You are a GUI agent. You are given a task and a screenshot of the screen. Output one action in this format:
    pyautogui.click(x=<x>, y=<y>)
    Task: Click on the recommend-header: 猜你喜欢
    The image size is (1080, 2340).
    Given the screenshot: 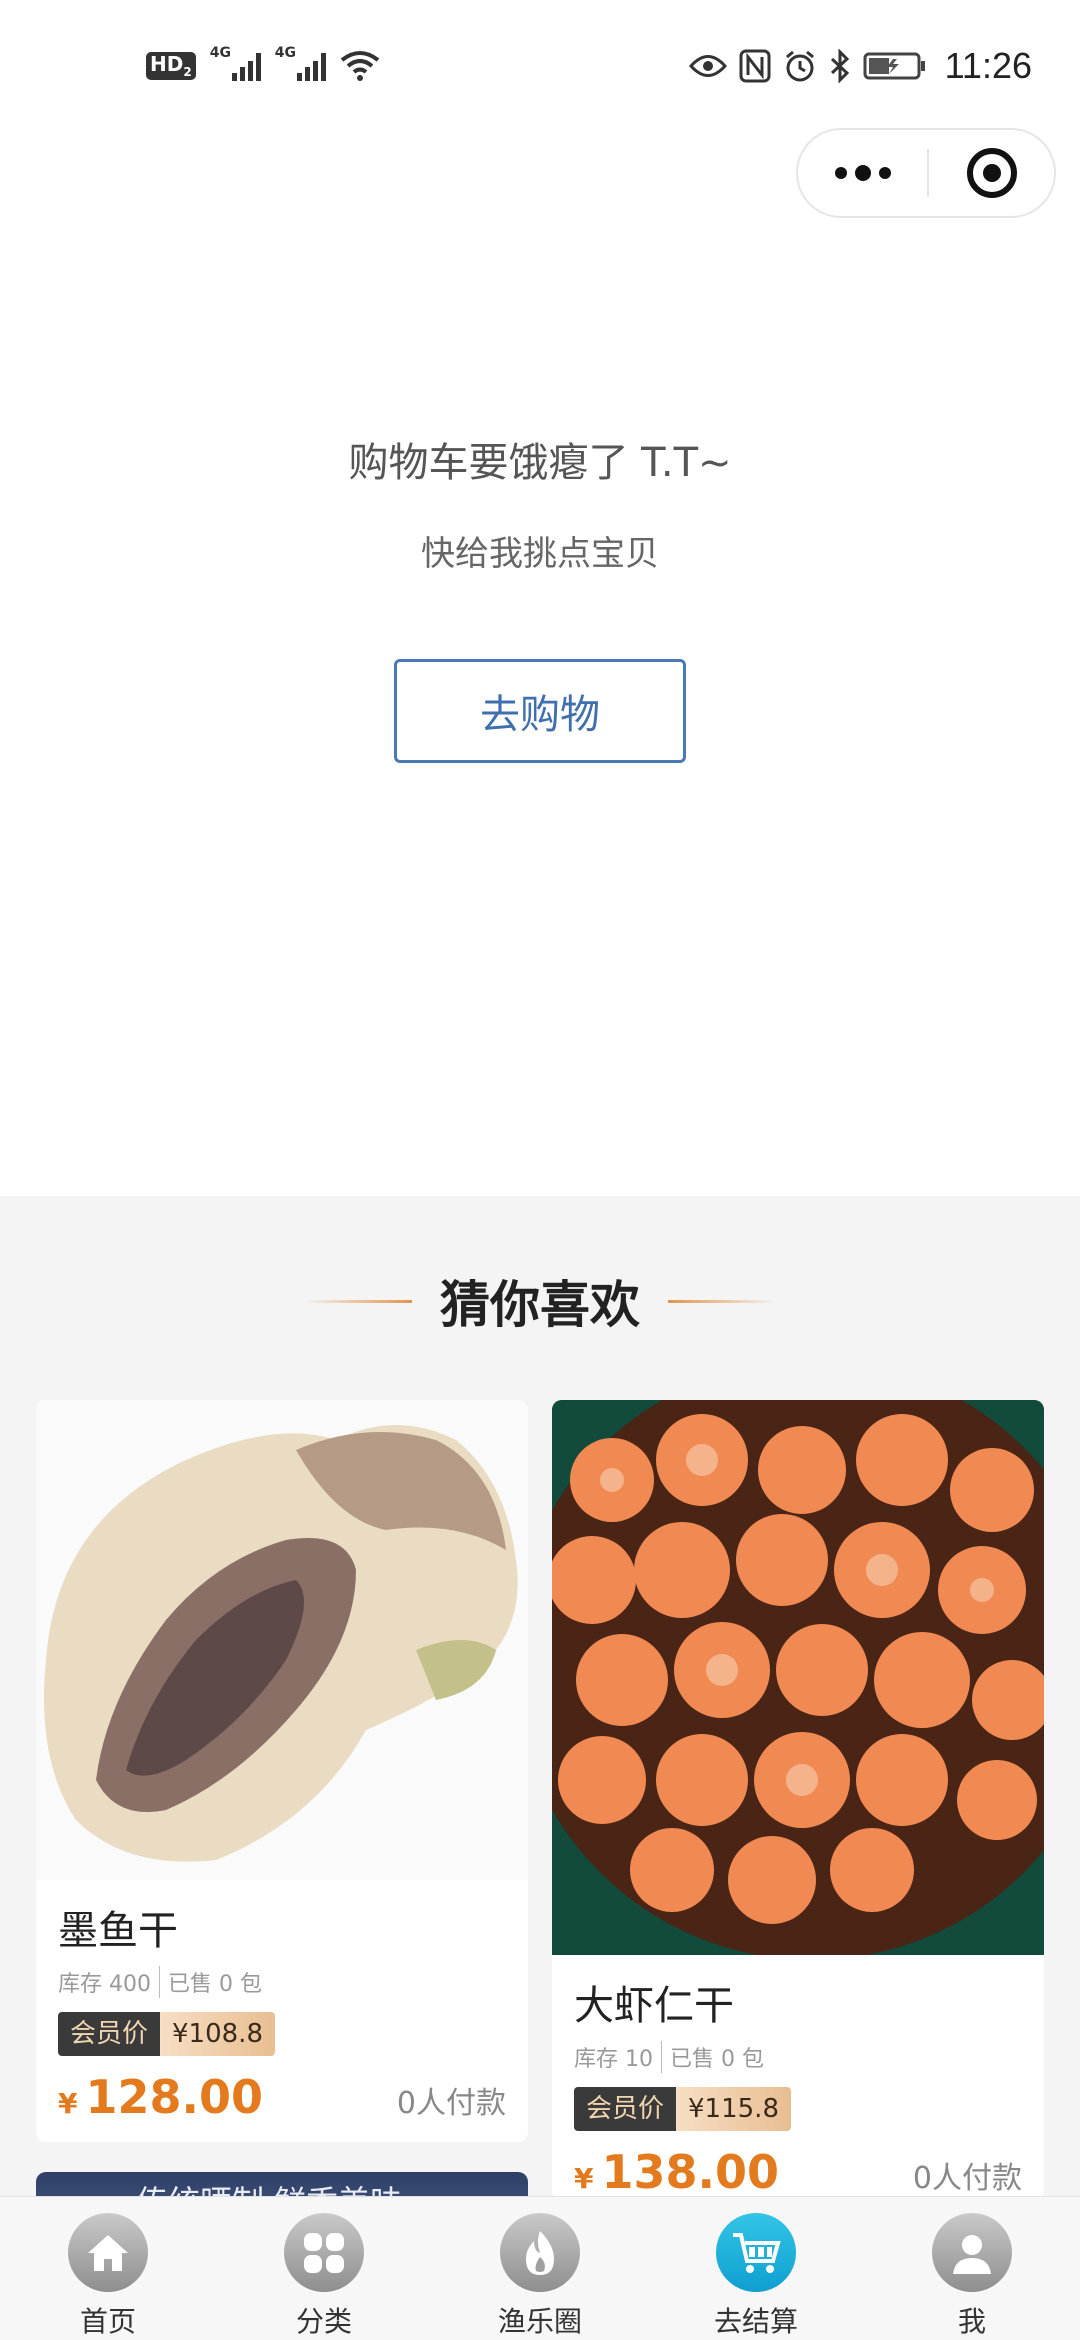 What is the action you would take?
    pyautogui.click(x=540, y=1301)
    